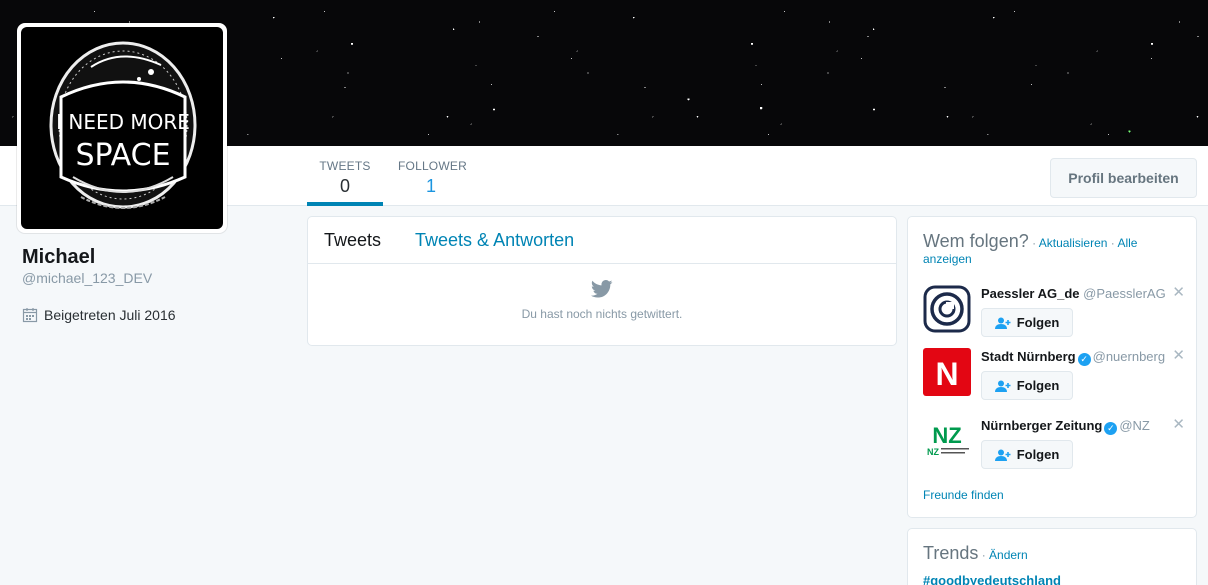 The width and height of the screenshot is (1208, 585). I want to click on profile-handle: @michael_123_DEV, so click(87, 278).